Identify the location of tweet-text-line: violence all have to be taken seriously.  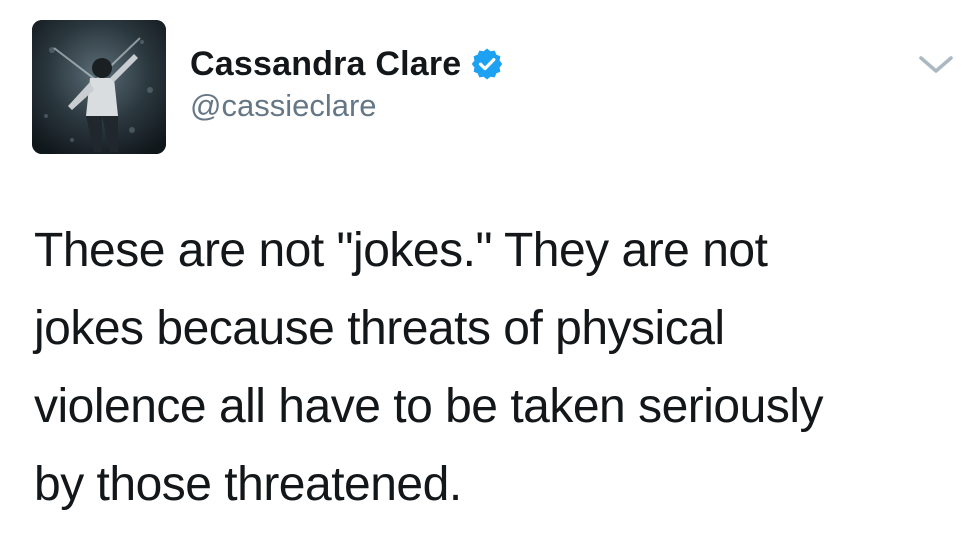
(428, 406).